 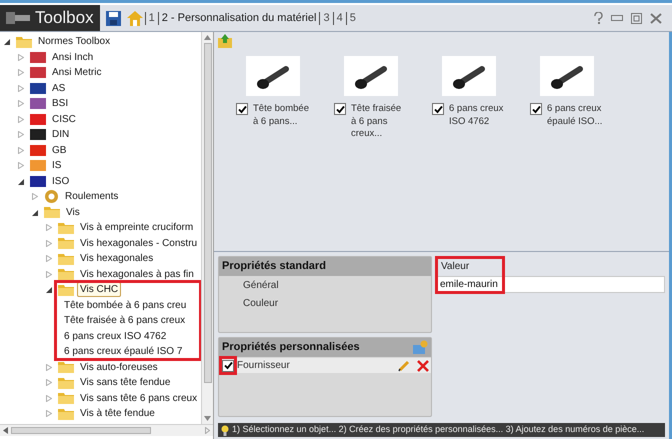 I want to click on bolt-logo-icon, so click(x=18, y=18).